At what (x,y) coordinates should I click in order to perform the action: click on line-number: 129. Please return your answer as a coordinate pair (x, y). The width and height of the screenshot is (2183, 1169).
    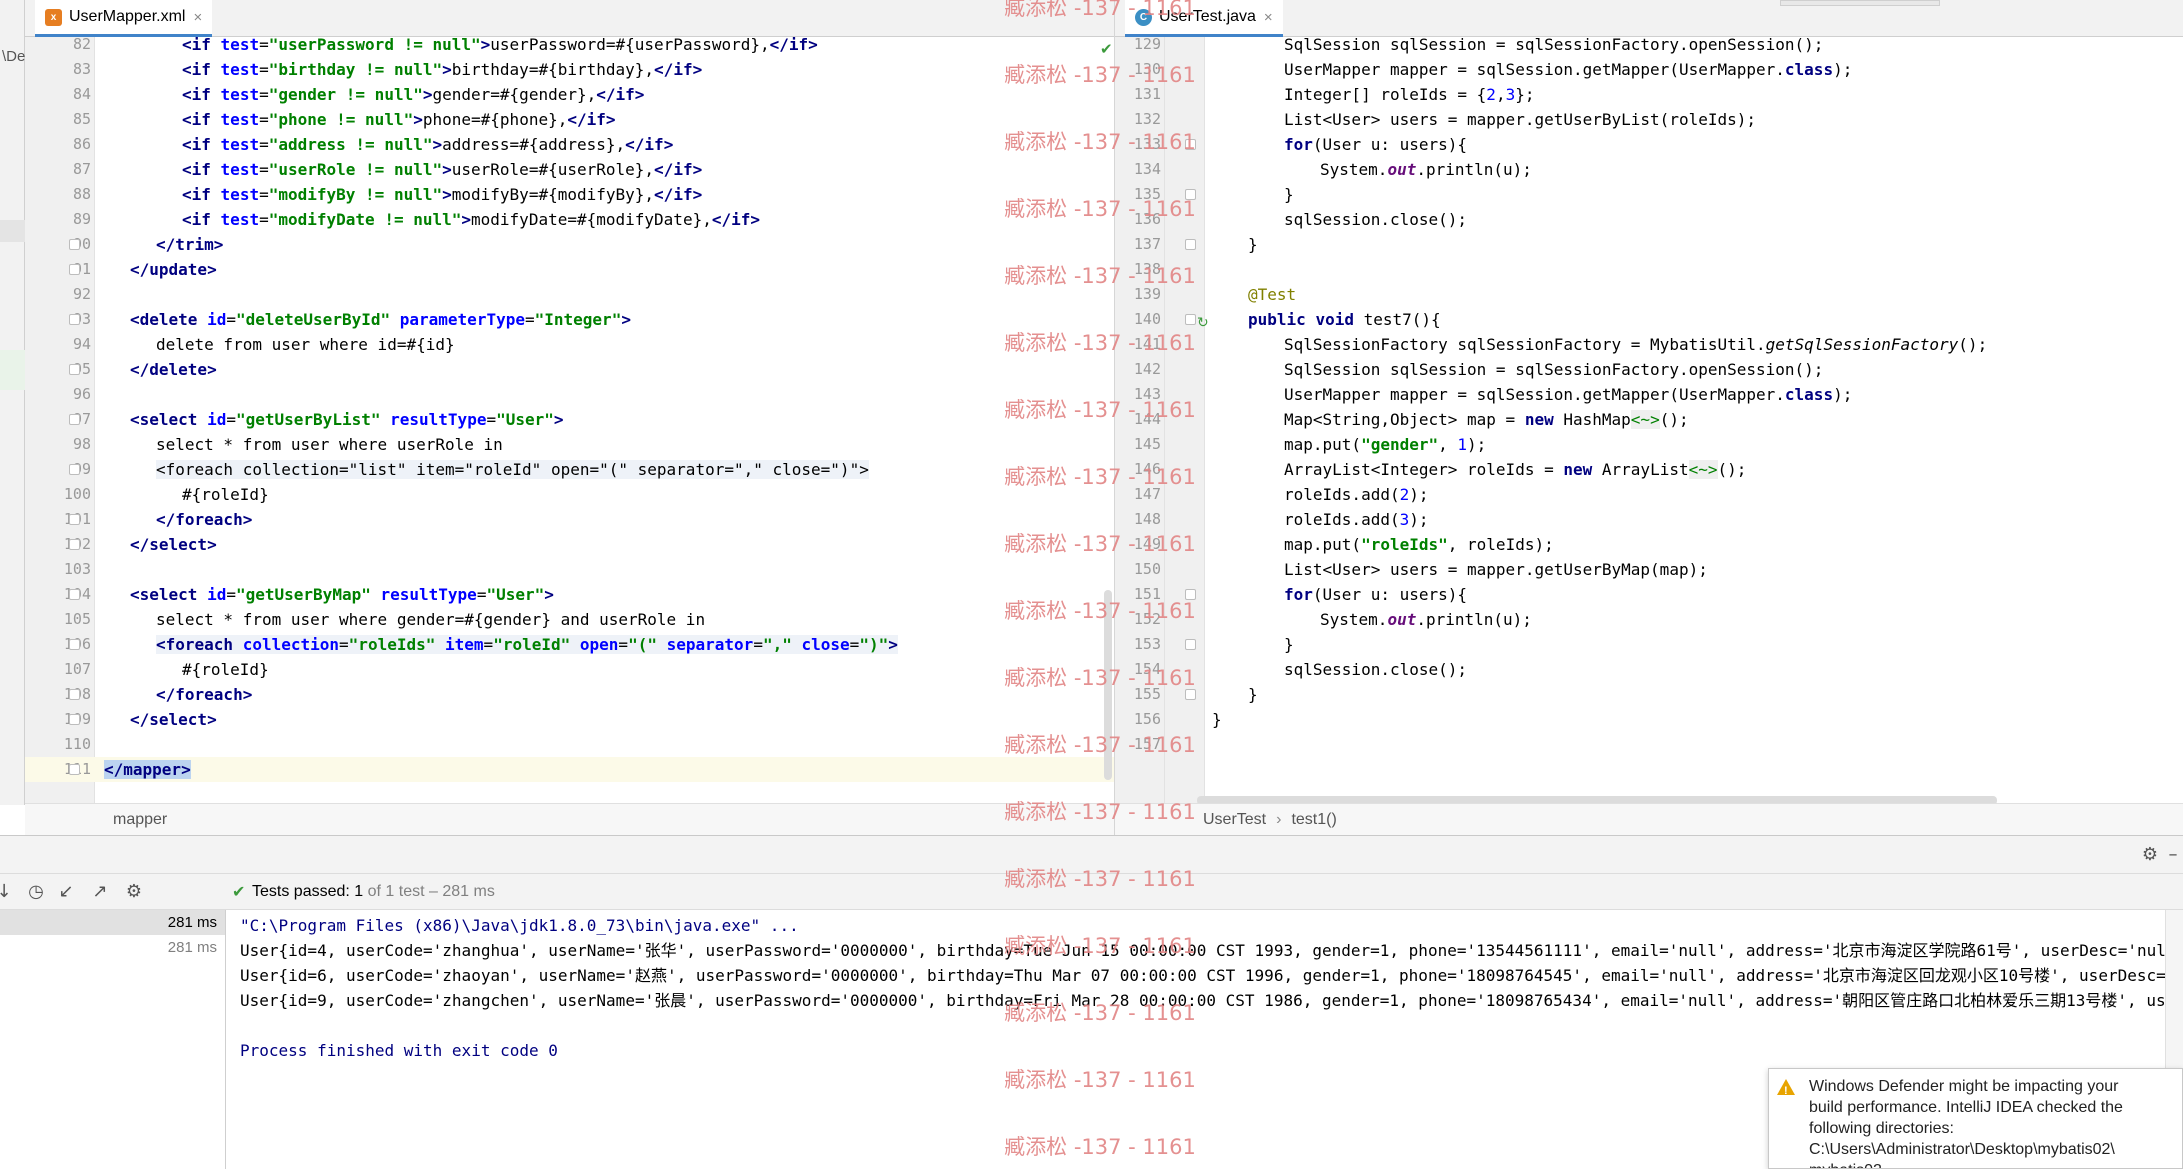
    Looking at the image, I should click on (1147, 45).